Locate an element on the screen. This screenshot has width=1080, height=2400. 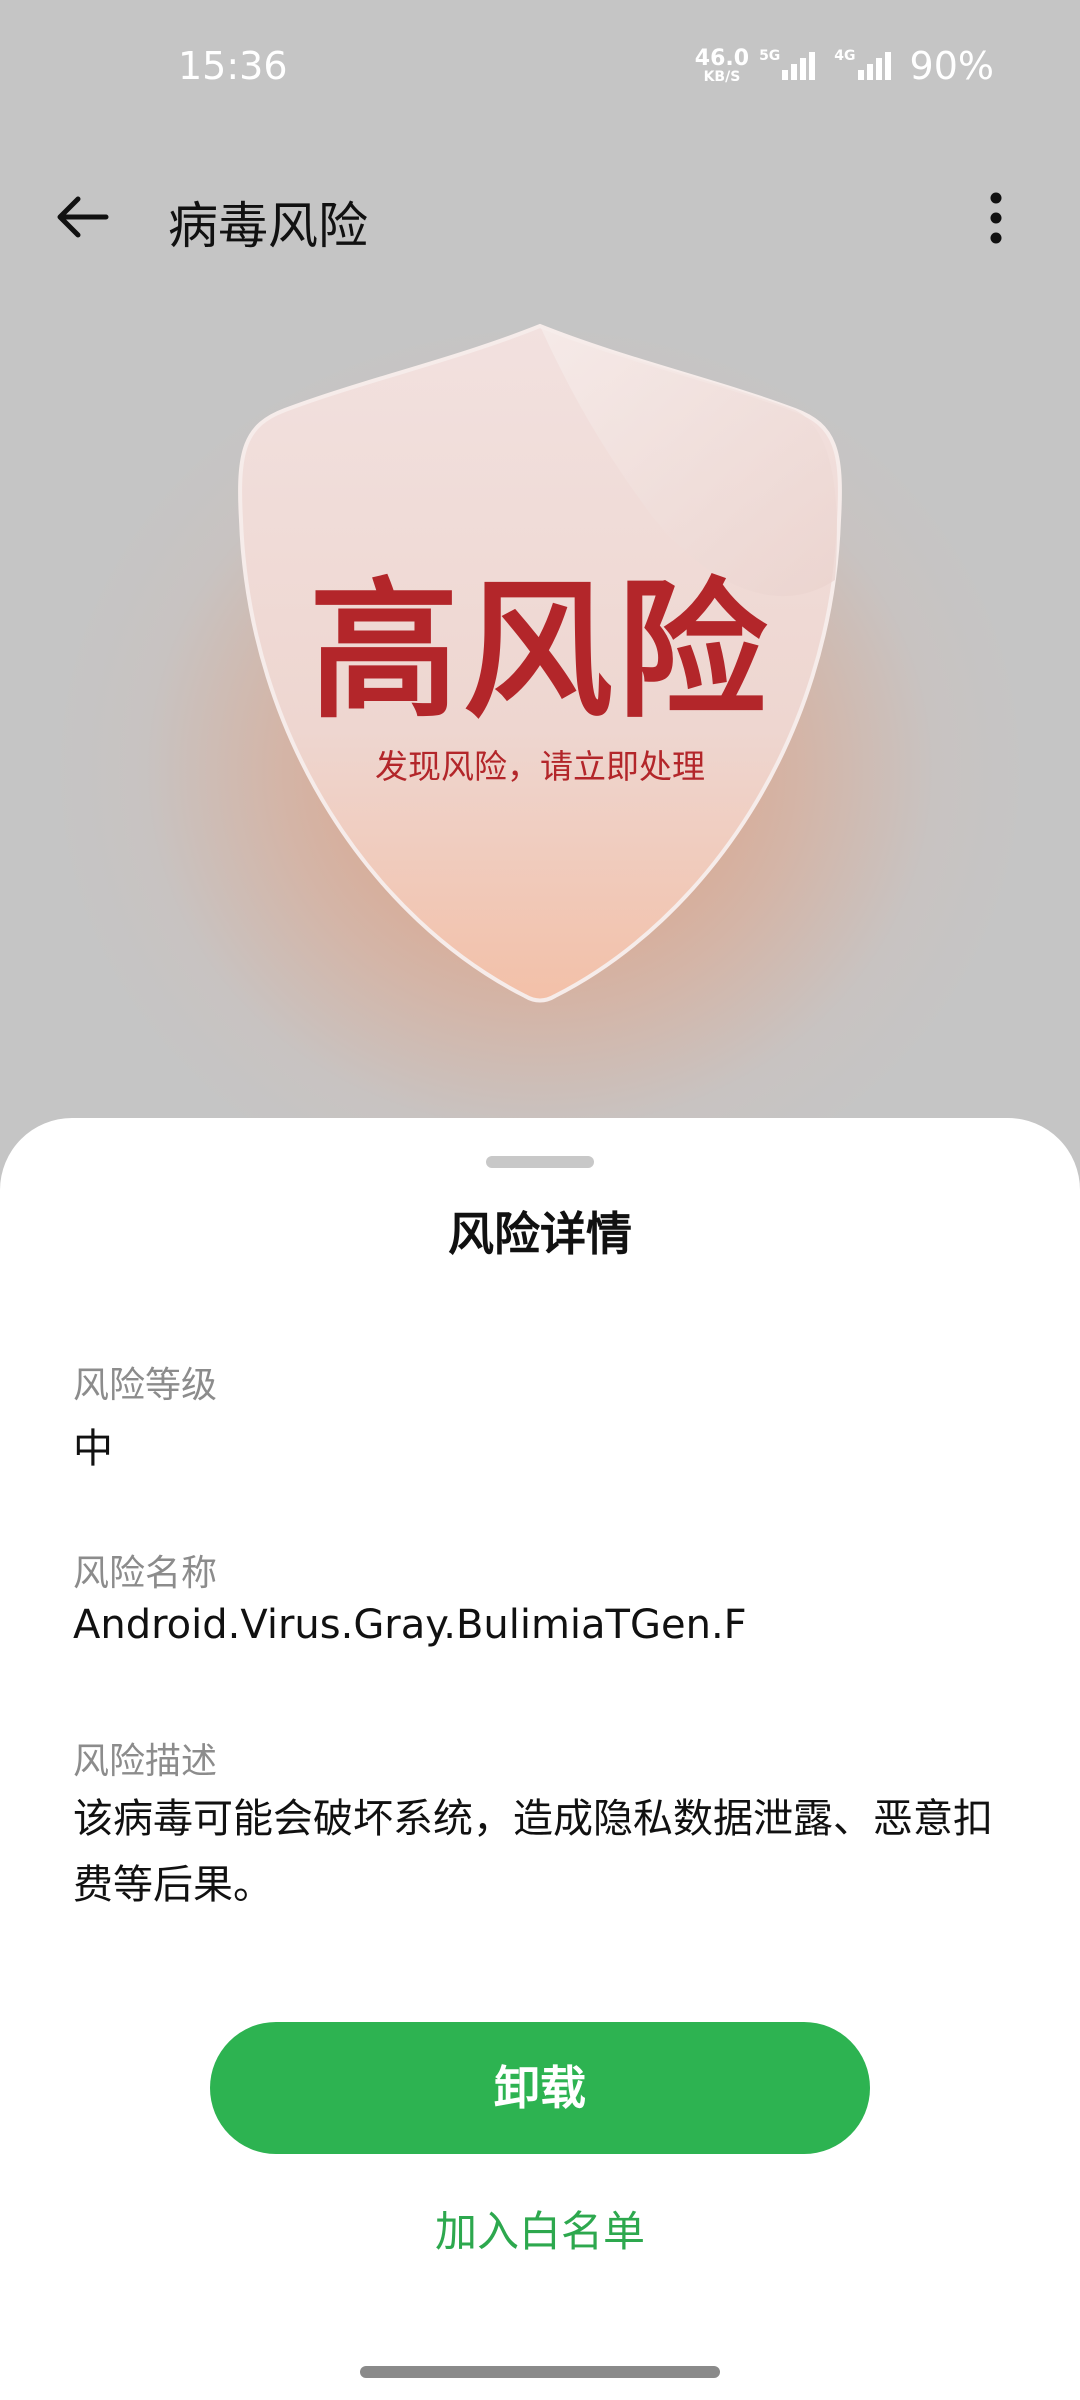
add-to-whitelist-link: 加入白名单 is located at coordinates (540, 2228).